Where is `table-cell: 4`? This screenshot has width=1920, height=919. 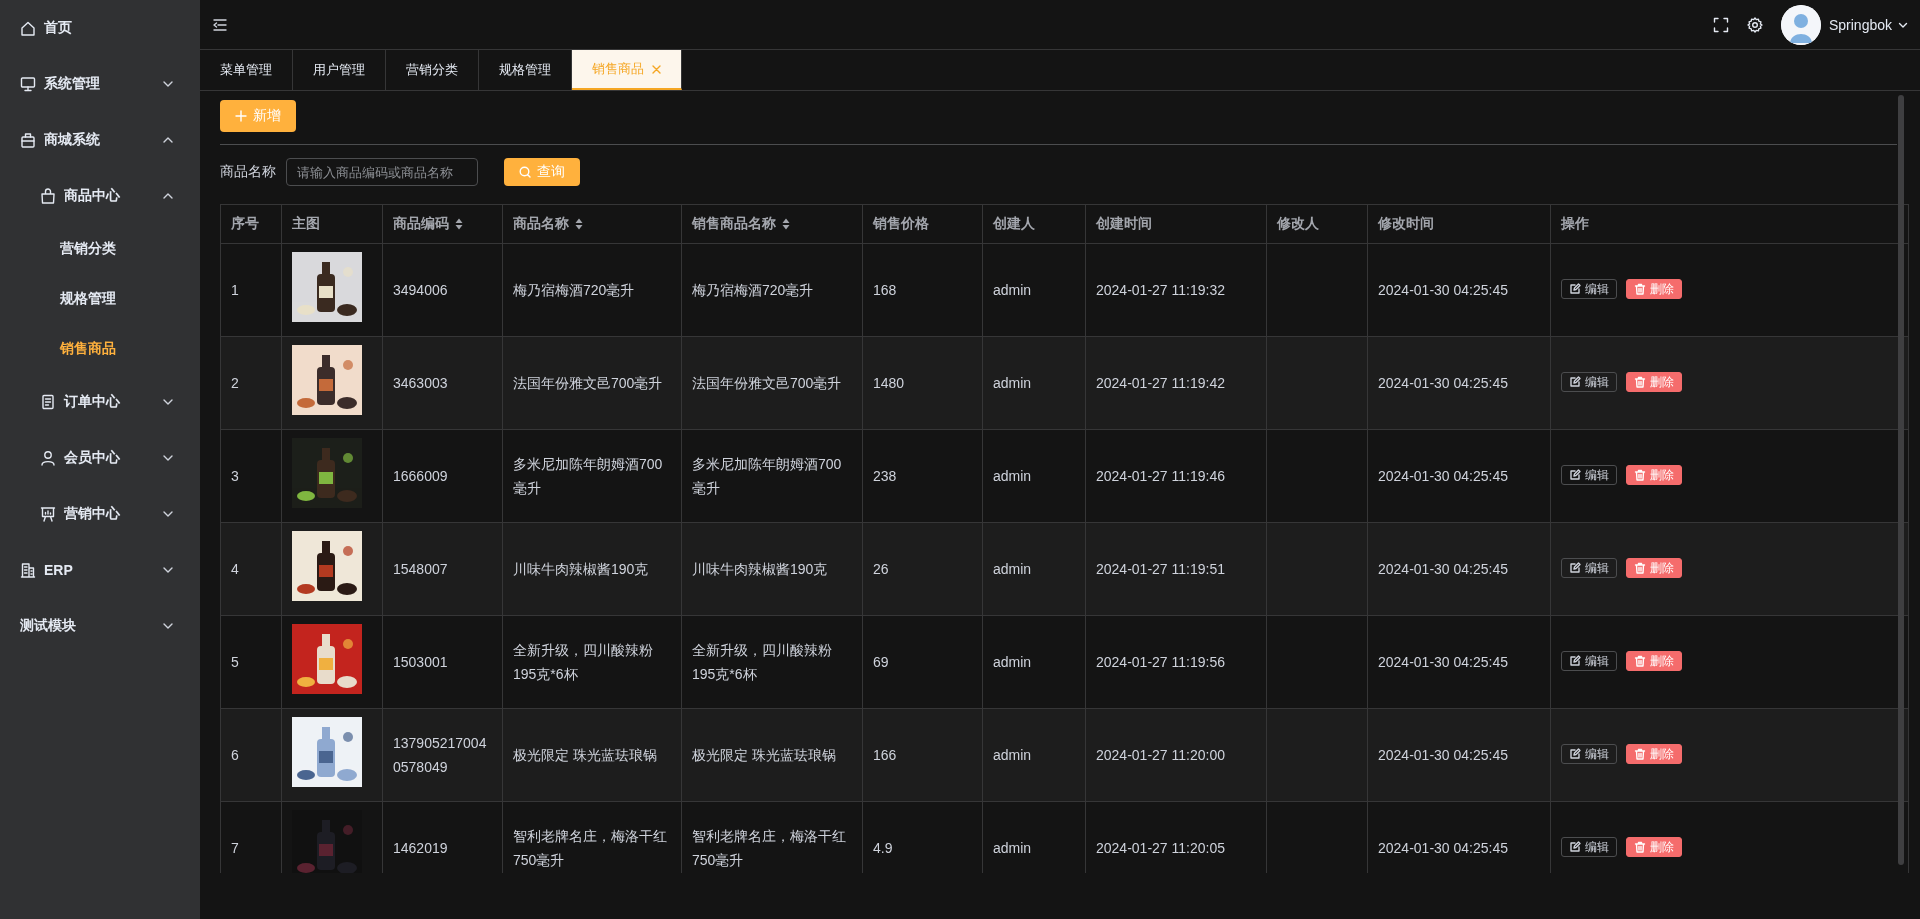
table-cell: 4 is located at coordinates (251, 569).